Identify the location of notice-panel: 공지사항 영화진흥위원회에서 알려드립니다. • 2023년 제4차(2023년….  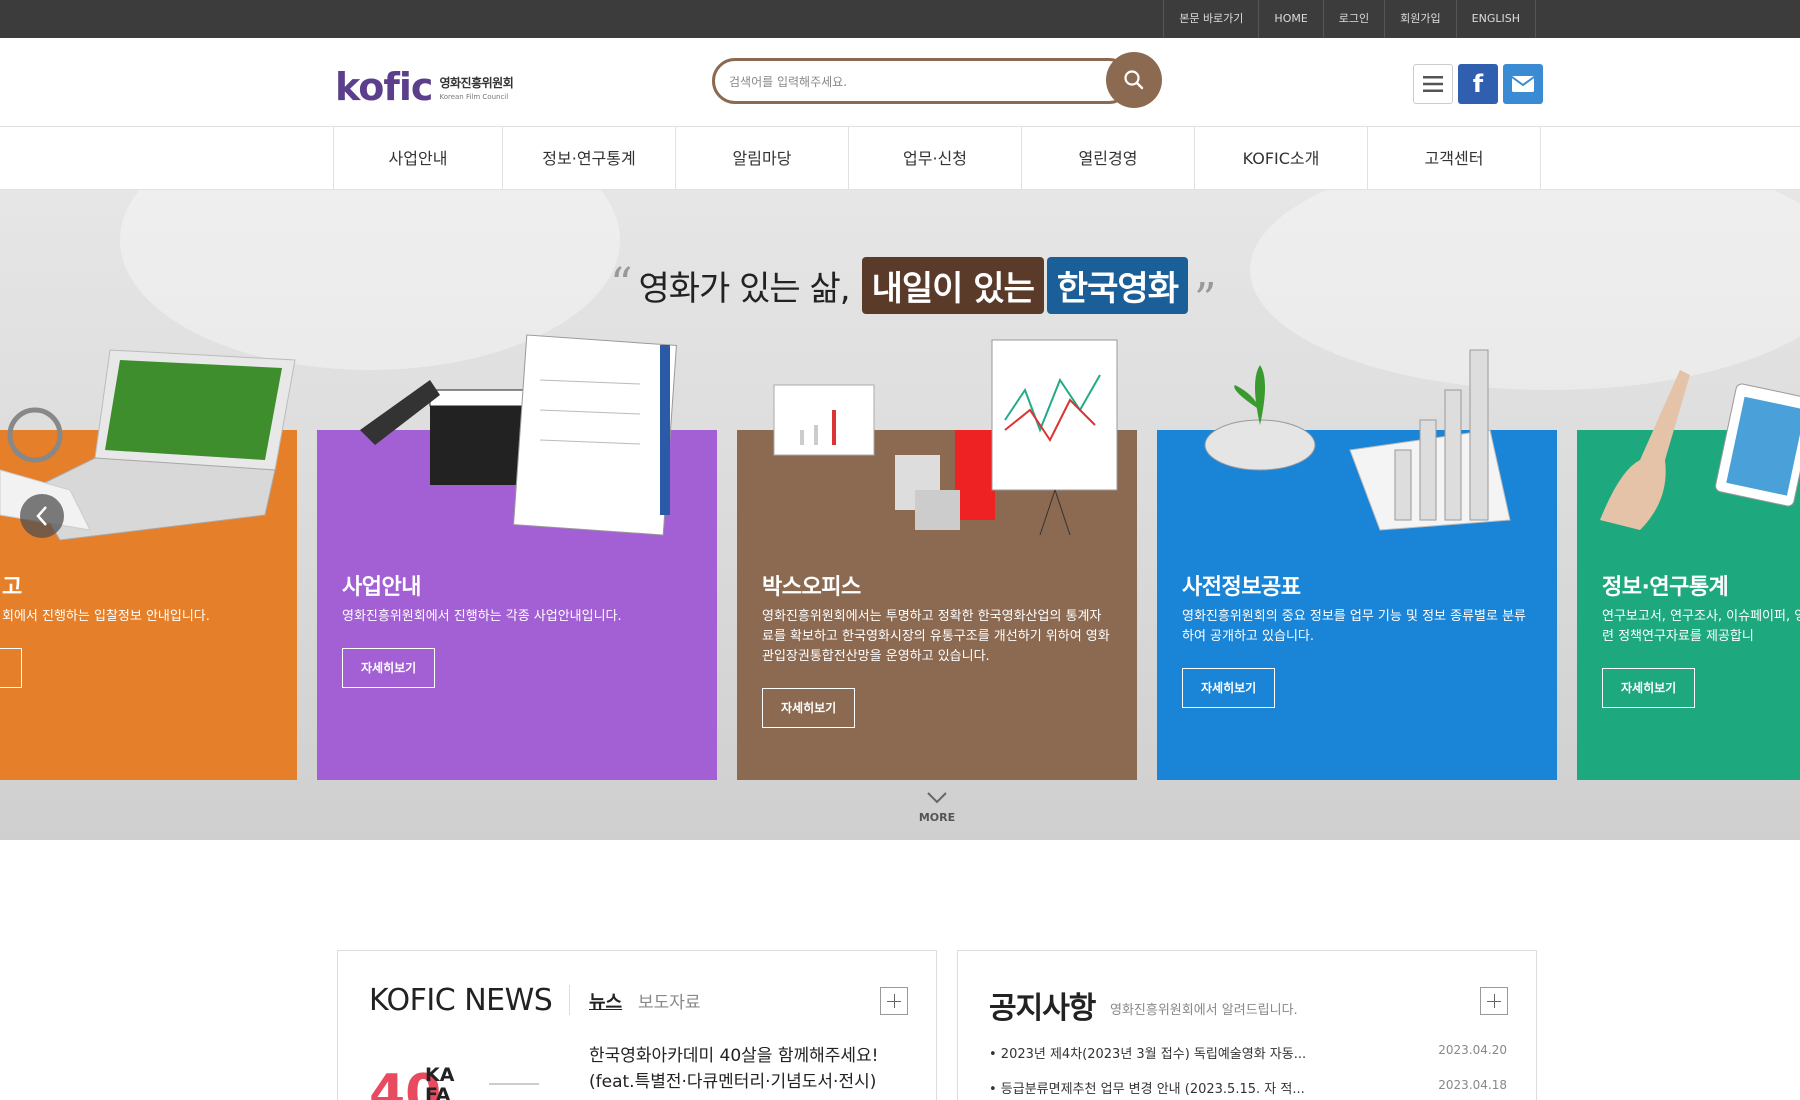
(1247, 1025).